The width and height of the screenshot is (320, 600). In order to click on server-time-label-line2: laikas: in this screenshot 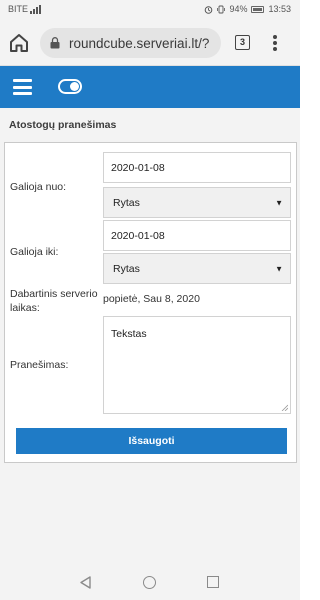, I will do `click(25, 308)`.